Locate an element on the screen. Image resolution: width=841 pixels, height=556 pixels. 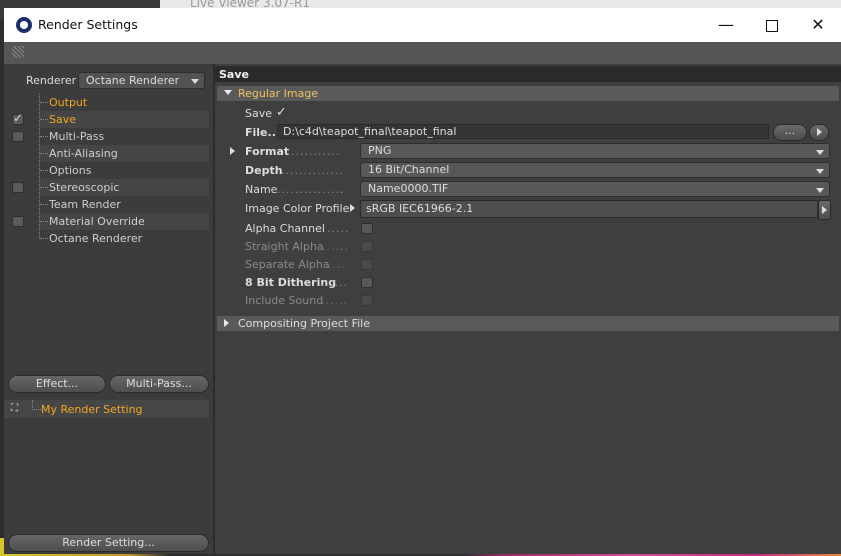
depth-row: Depth .............. 16 Bit/Channel is located at coordinates (528, 170).